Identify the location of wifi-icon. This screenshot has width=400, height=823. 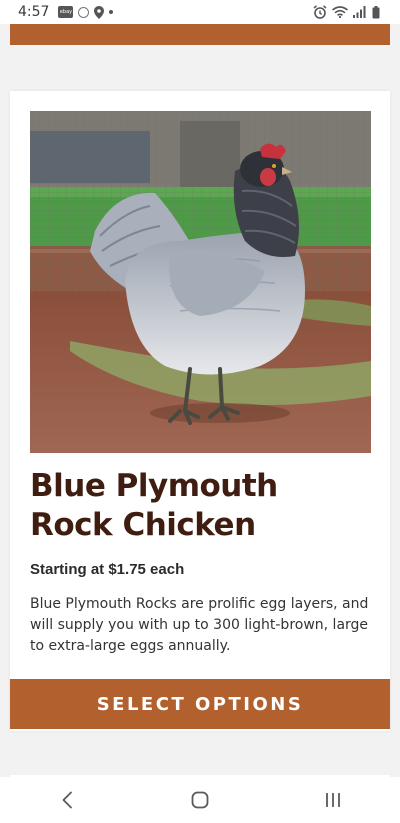
(340, 12).